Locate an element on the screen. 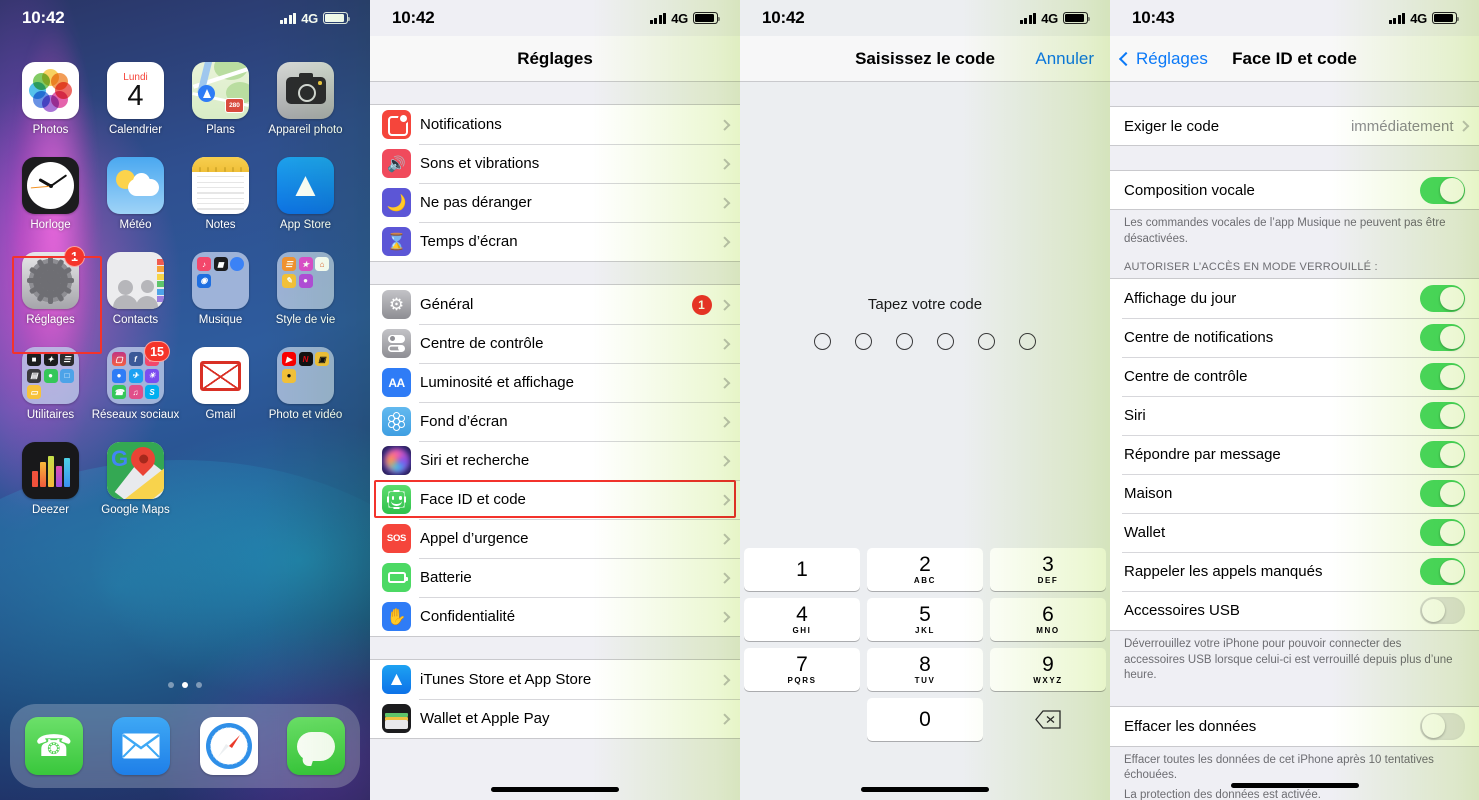 This screenshot has width=1479, height=800. key-3: 3 DEF is located at coordinates (1048, 569).